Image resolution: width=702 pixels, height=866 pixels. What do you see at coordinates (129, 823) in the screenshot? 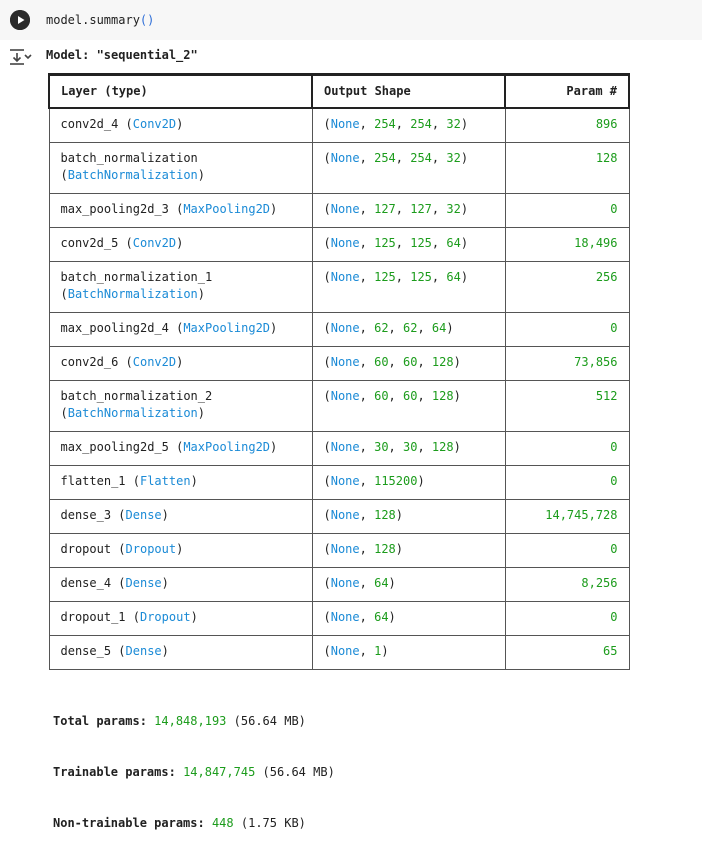
I see `nontrainable-params-label: Non-trainable params:` at bounding box center [129, 823].